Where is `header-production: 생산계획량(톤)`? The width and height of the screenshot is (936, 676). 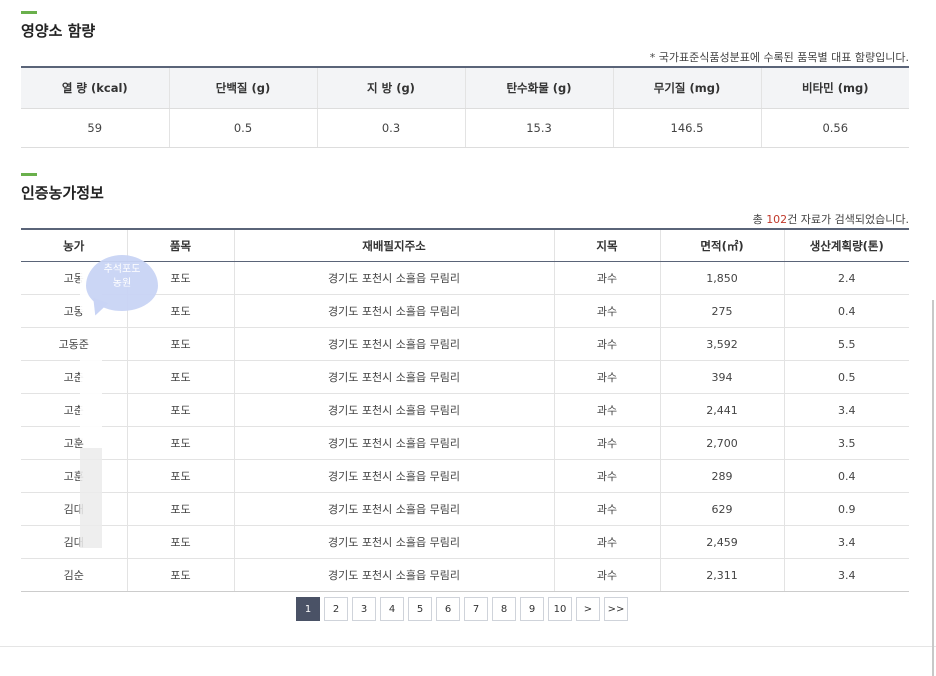 header-production: 생산계획량(톤) is located at coordinates (846, 245).